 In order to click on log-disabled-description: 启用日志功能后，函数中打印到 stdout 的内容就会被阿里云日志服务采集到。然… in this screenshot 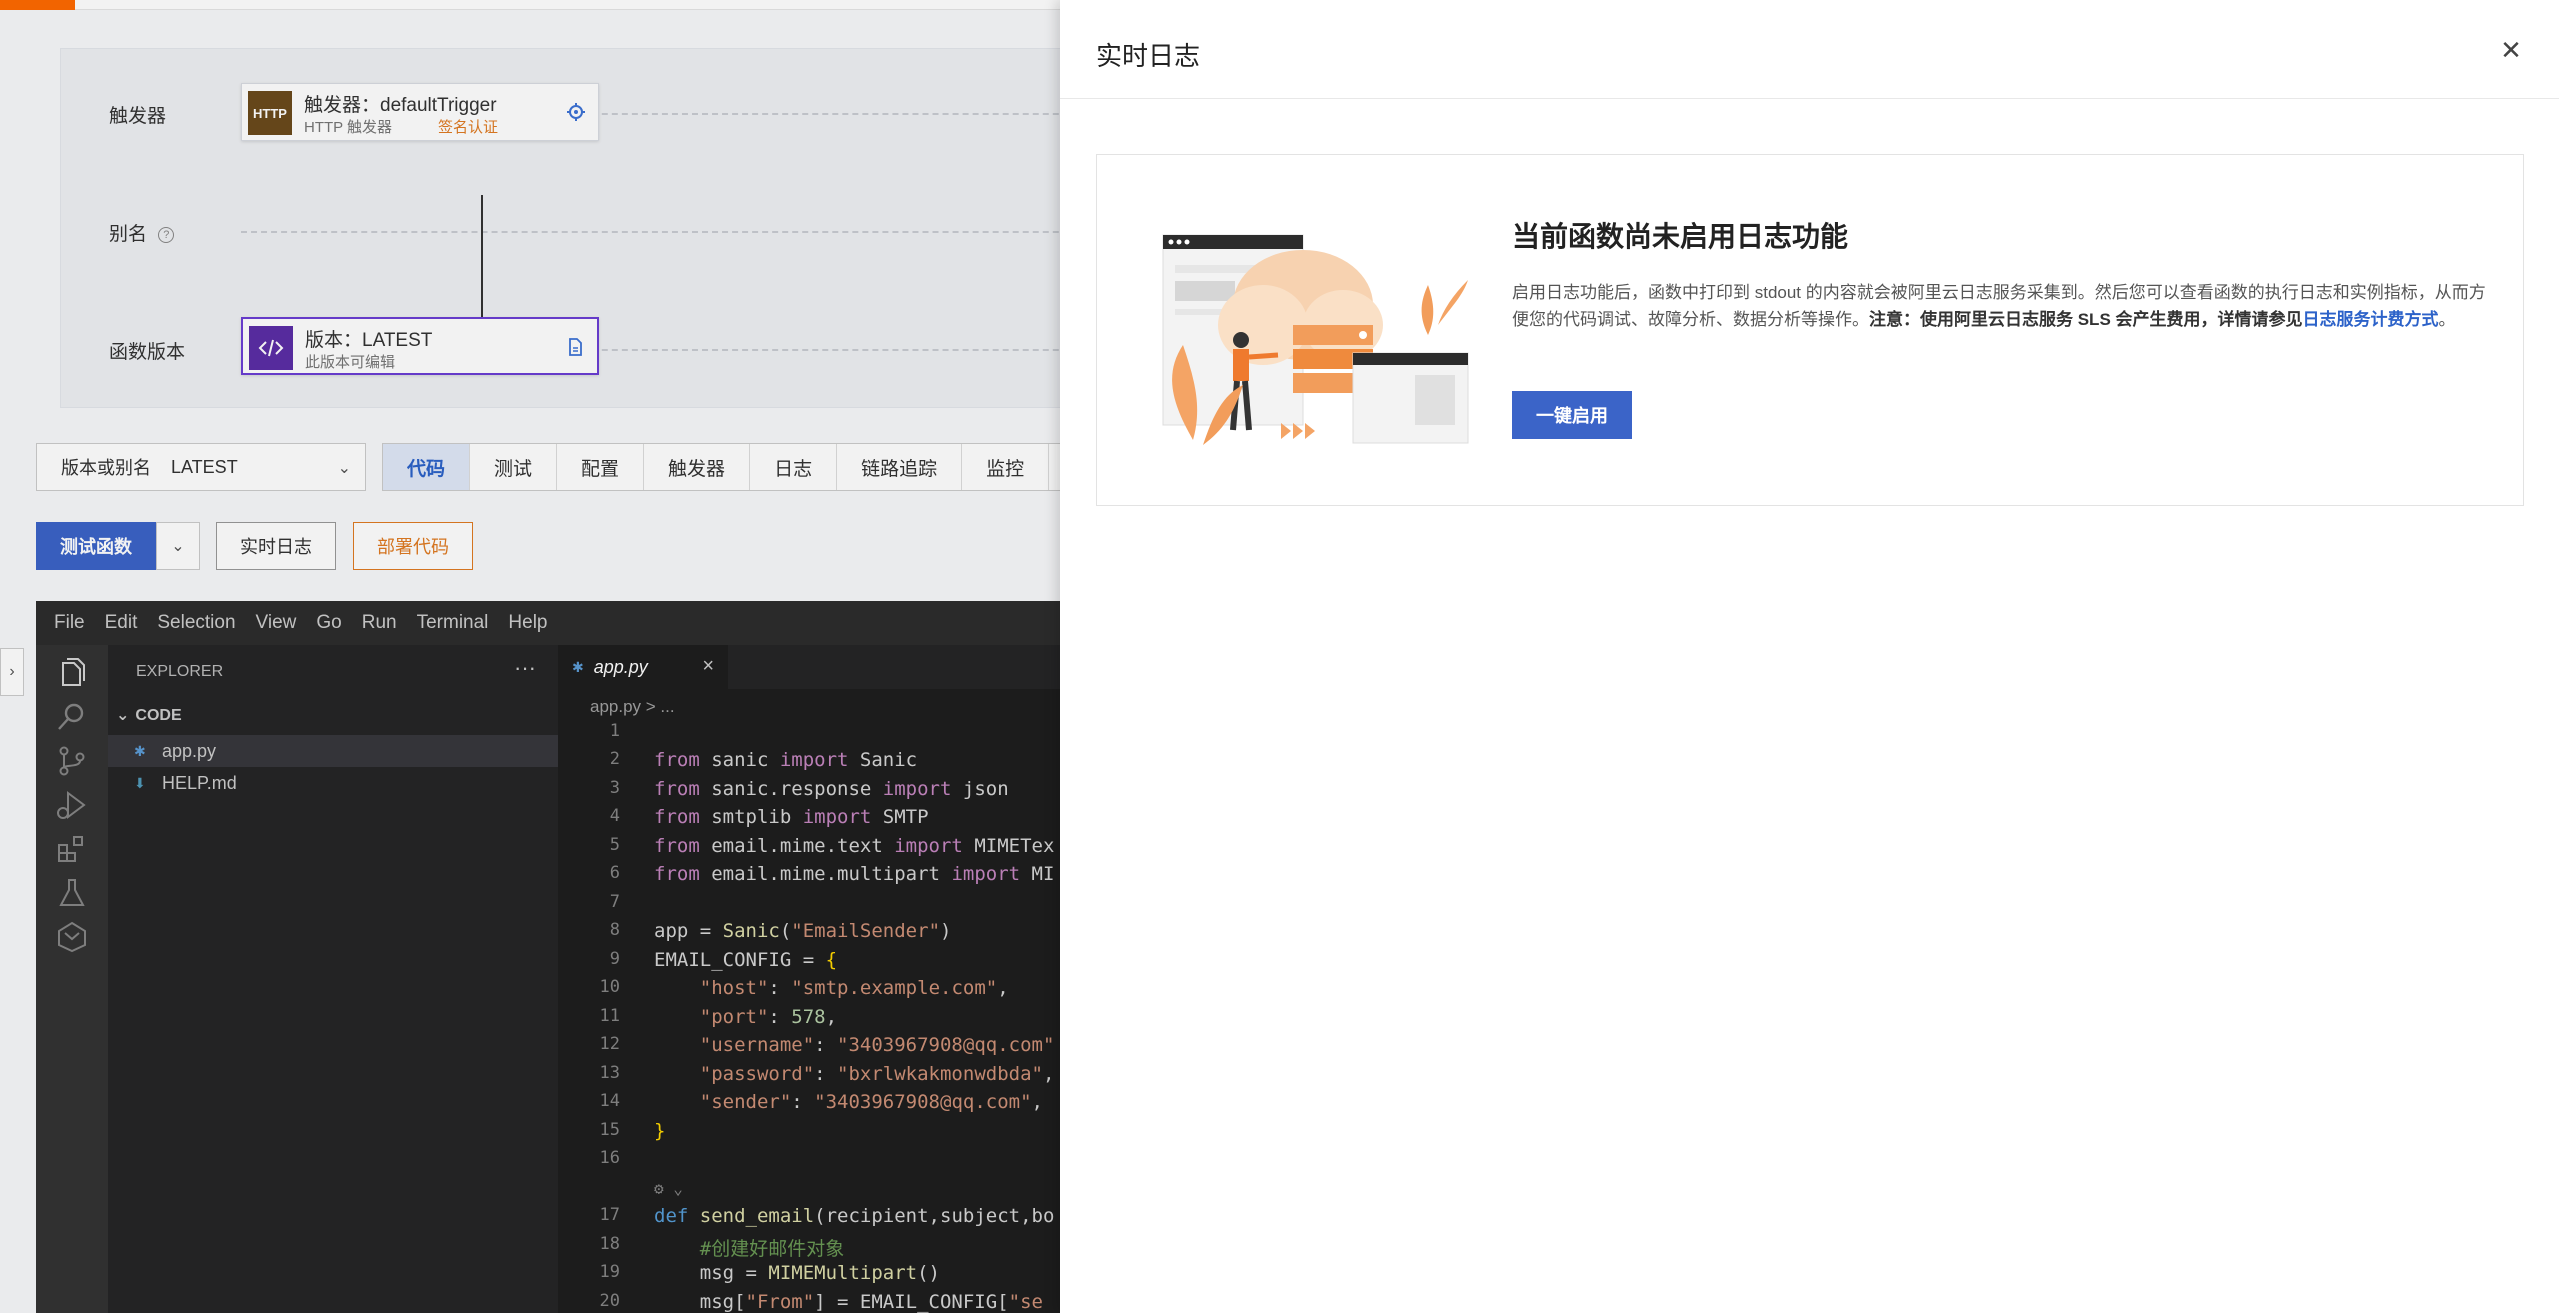, I will do `click(1999, 306)`.